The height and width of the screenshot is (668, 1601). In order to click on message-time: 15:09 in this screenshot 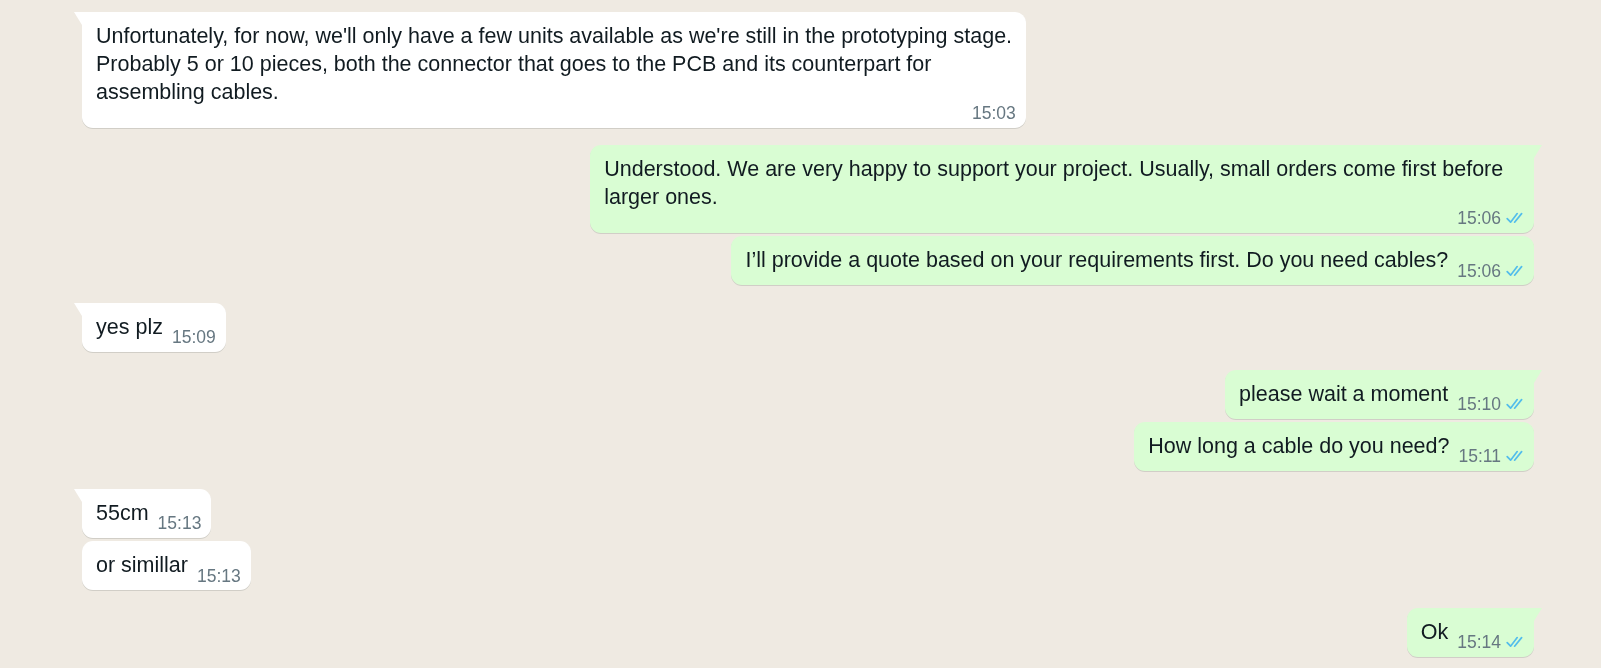, I will do `click(193, 337)`.